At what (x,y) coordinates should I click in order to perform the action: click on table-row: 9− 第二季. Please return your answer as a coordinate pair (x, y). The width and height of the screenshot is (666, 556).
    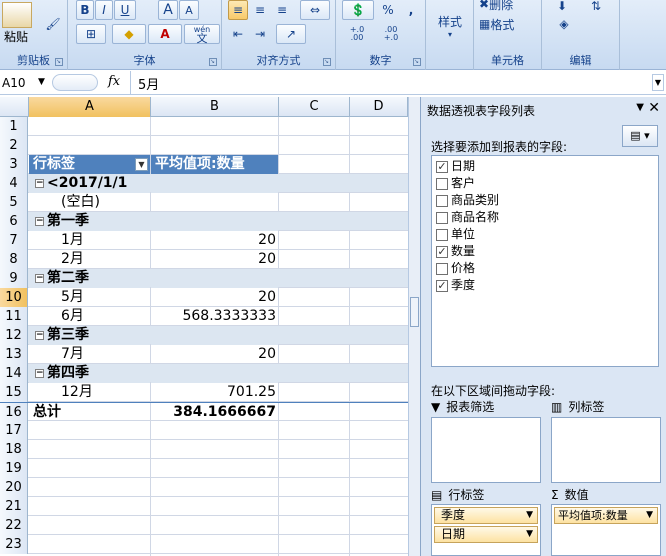
    Looking at the image, I should click on (204, 278).